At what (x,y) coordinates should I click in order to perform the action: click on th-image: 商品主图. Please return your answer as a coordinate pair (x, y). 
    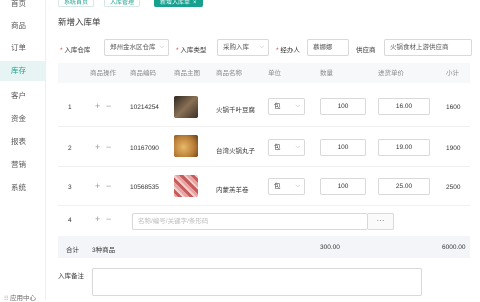
    Looking at the image, I should click on (187, 73).